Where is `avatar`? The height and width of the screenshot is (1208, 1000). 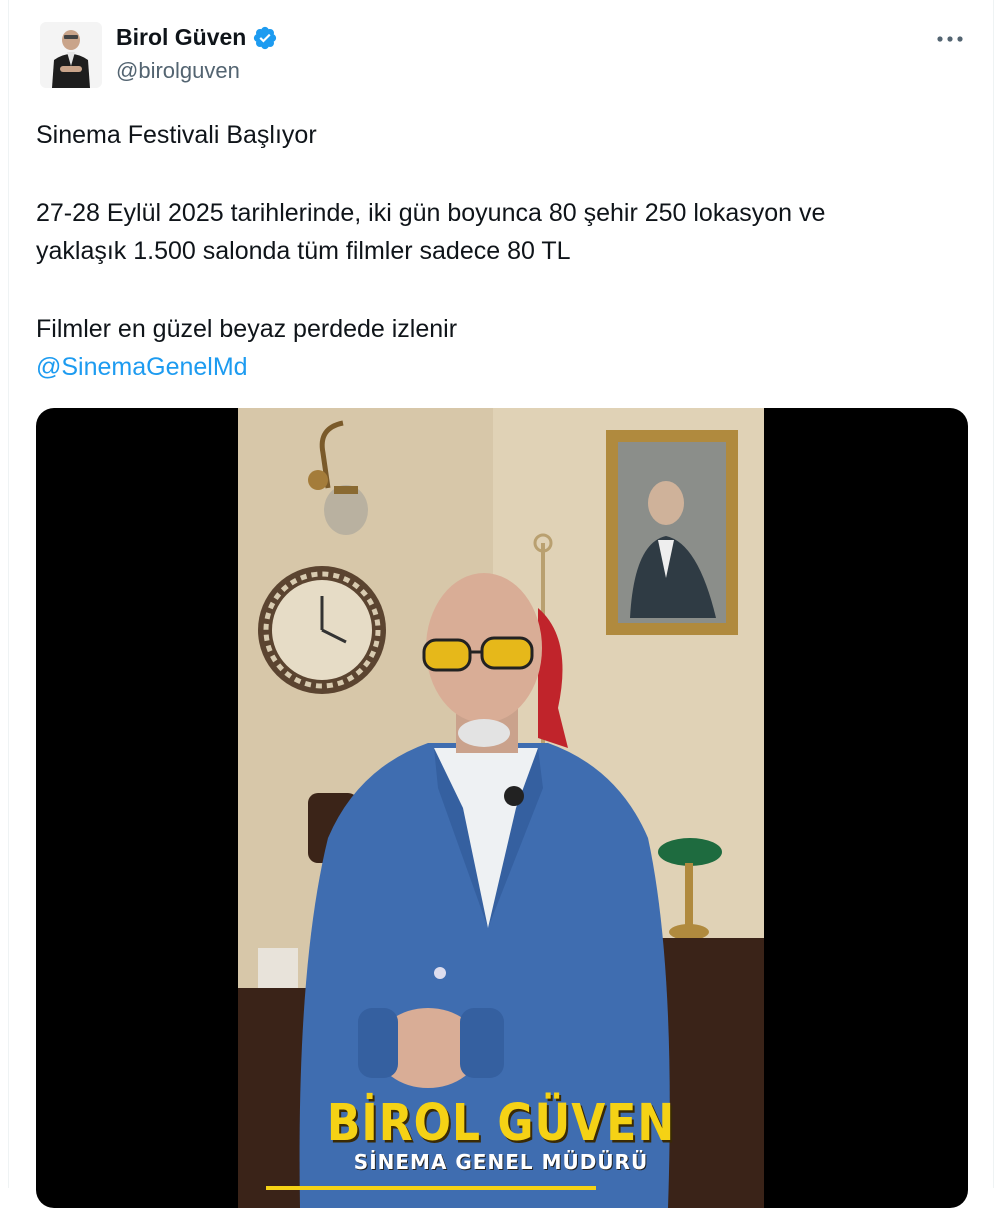
avatar is located at coordinates (71, 55).